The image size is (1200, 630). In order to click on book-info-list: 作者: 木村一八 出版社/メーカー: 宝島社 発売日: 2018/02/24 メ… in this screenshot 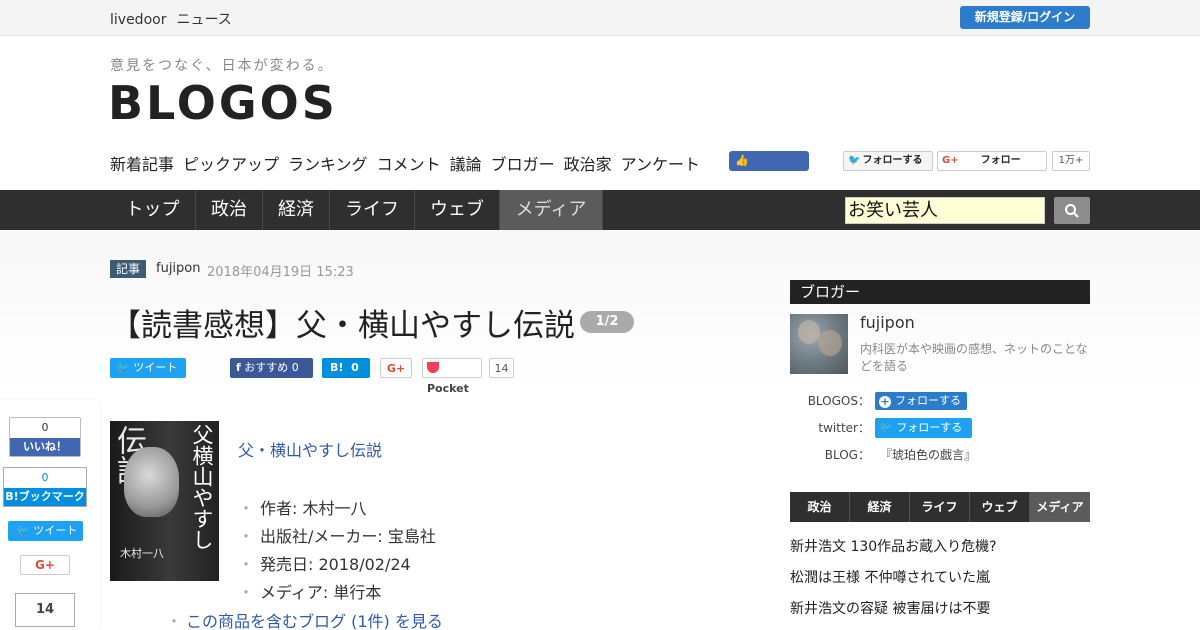, I will do `click(337, 551)`.